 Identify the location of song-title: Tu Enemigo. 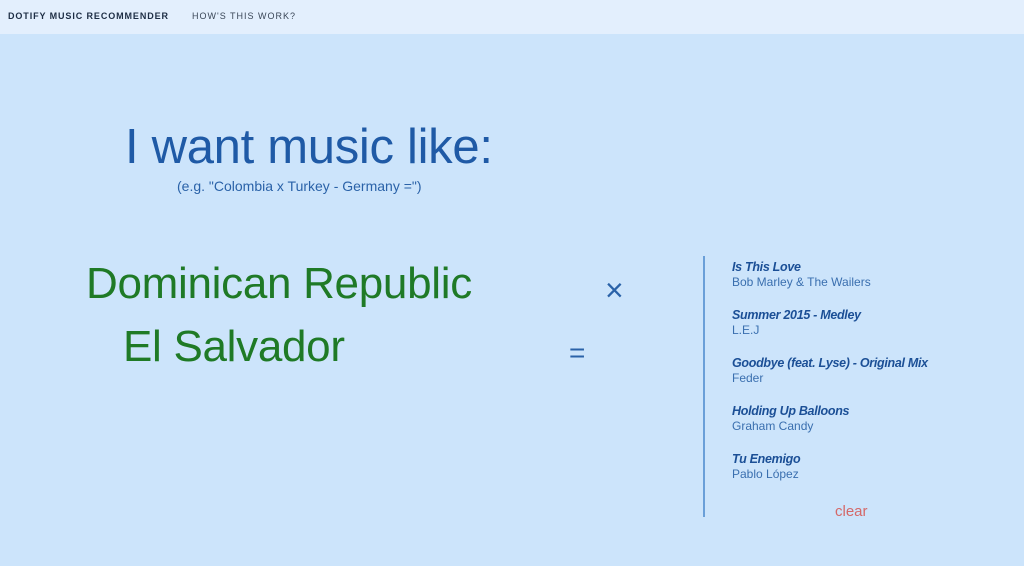
(766, 459).